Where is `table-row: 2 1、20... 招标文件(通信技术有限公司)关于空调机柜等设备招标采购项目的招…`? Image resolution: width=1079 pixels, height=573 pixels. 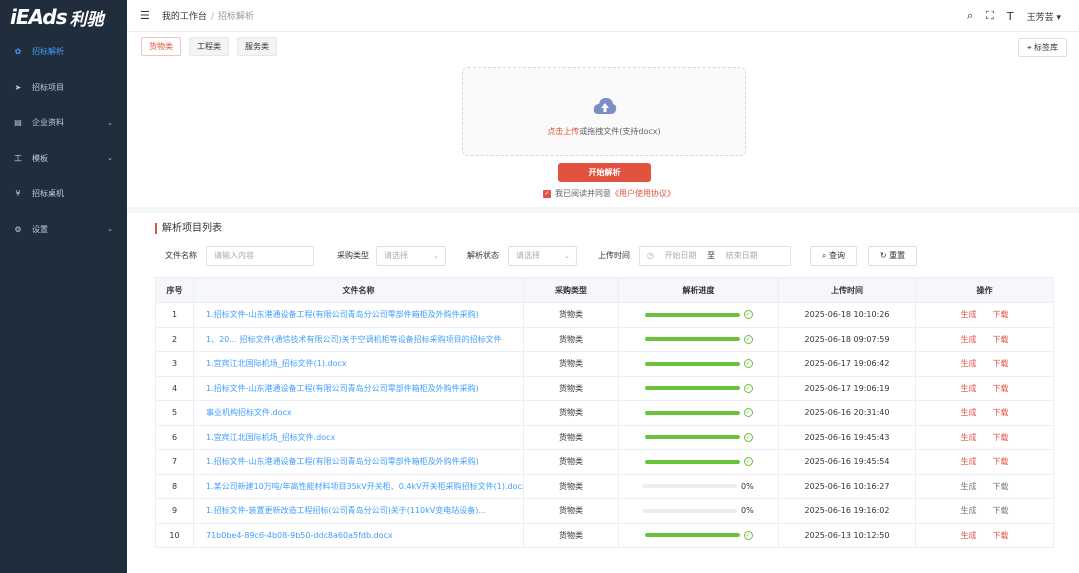 table-row: 2 1、20... 招标文件(通信技术有限公司)关于空调机柜等设备招标采购项目的招… is located at coordinates (604, 339).